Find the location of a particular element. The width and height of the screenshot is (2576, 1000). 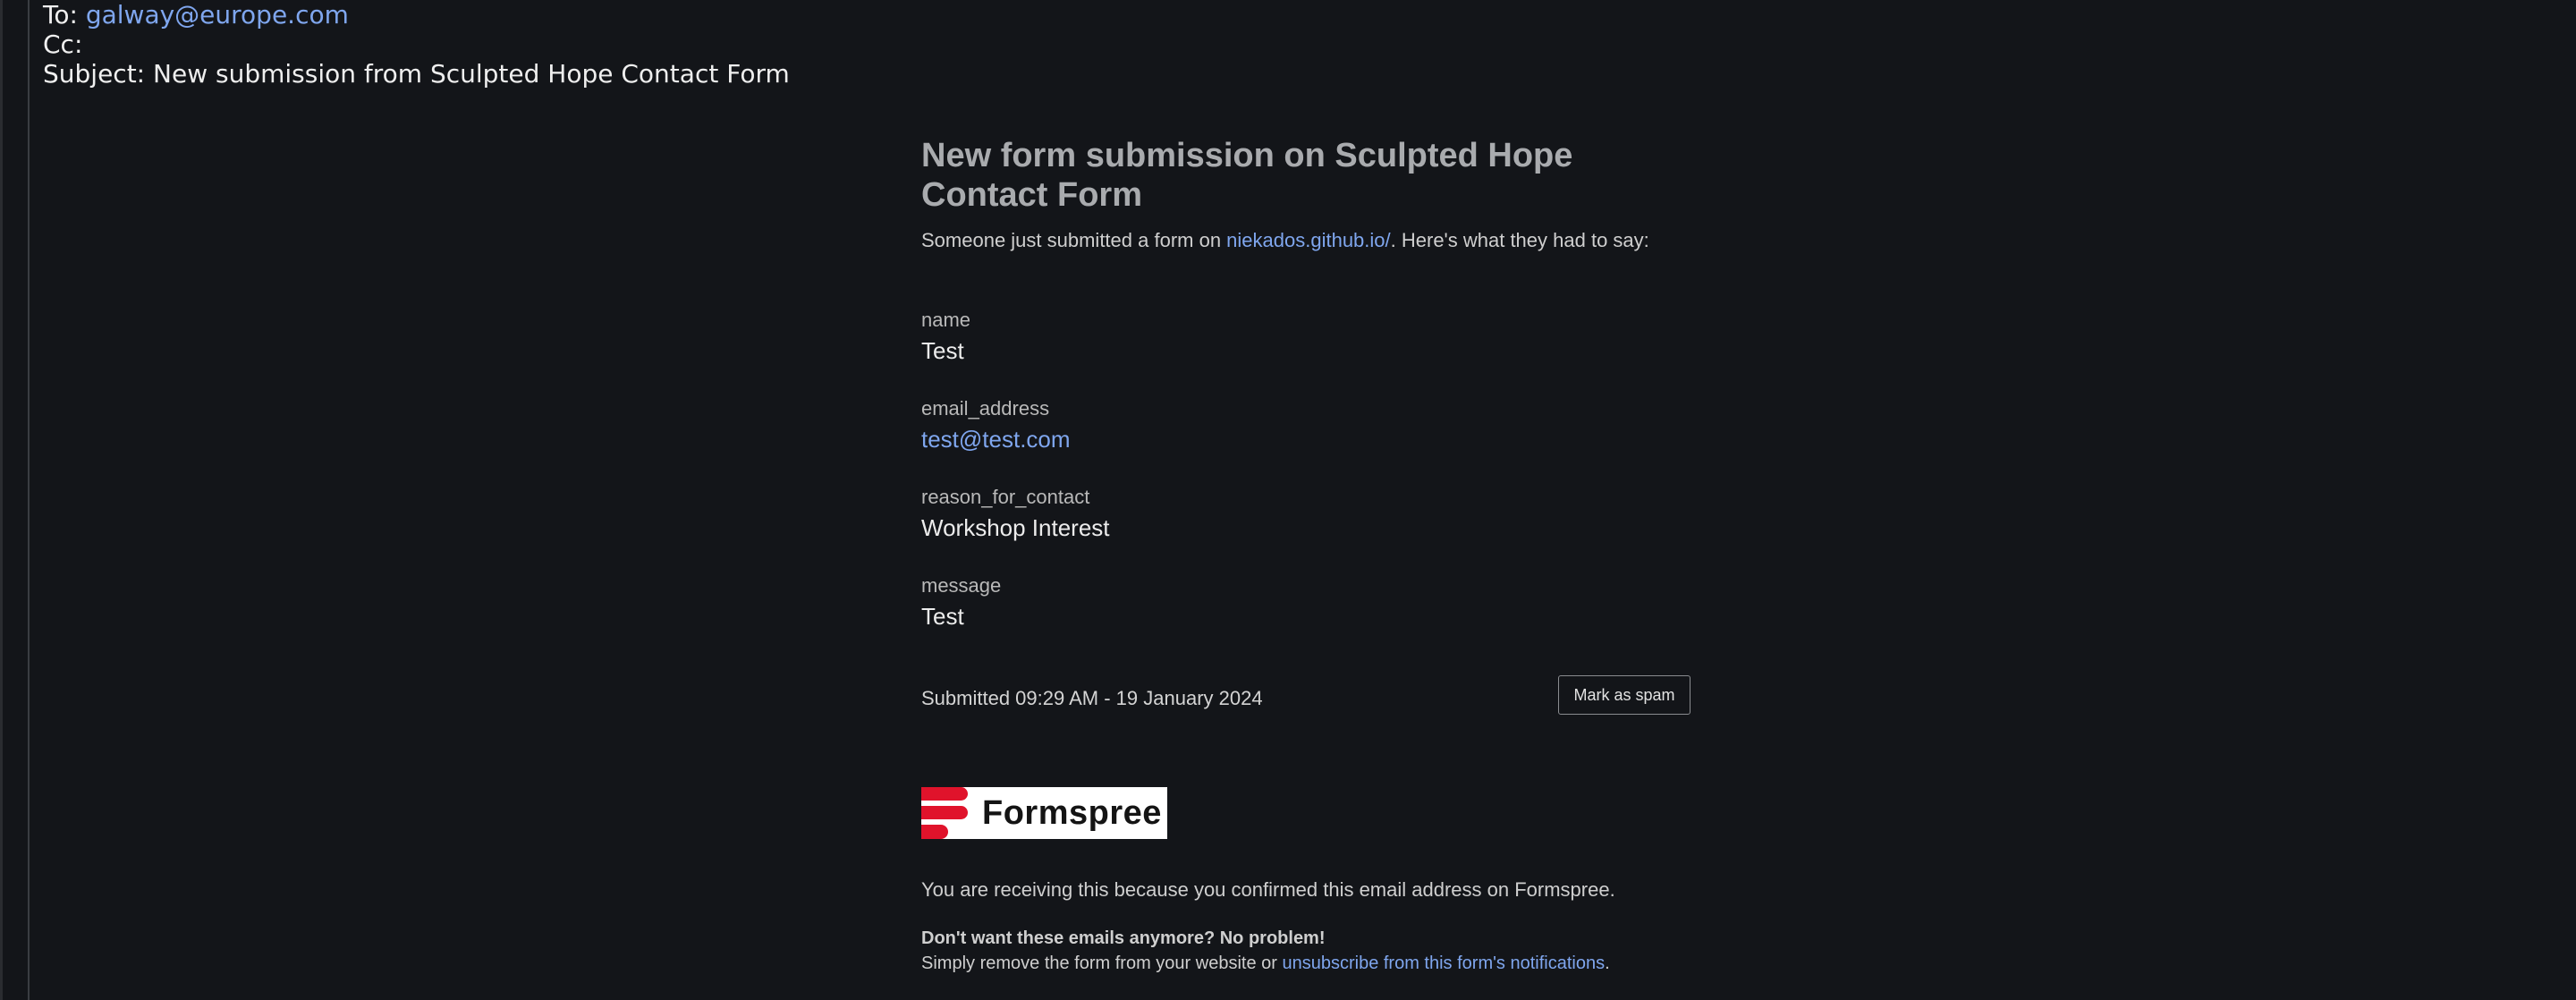

field-name: name Test is located at coordinates (945, 338).